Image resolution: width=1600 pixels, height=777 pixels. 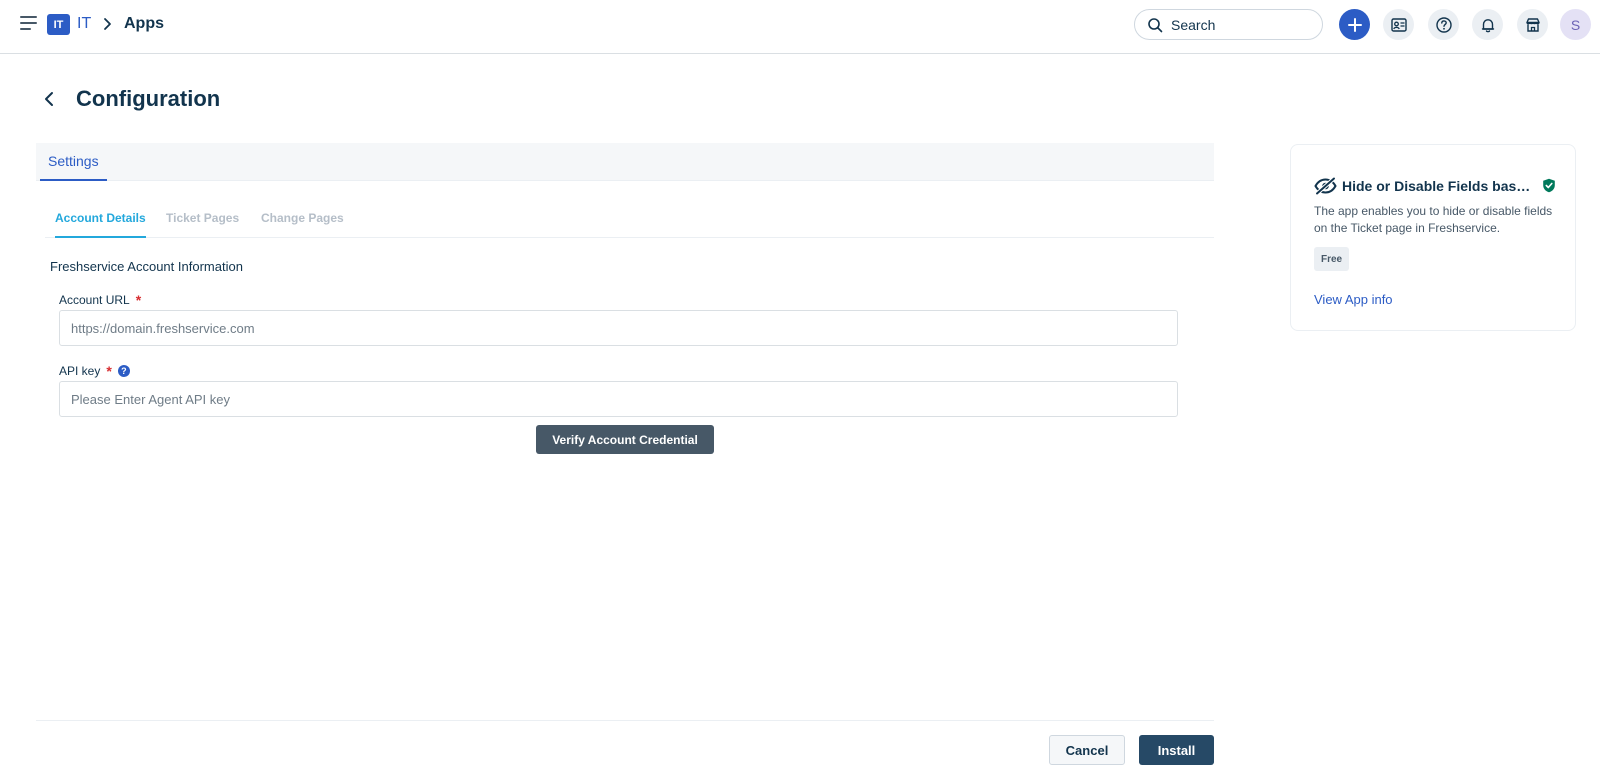 What do you see at coordinates (100, 221) in the screenshot?
I see `subtab-account-details: Account Details` at bounding box center [100, 221].